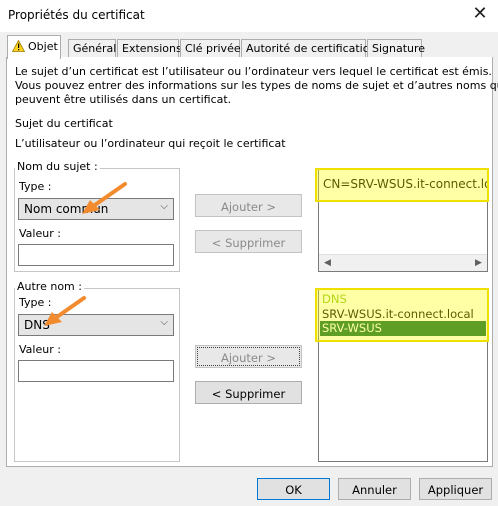 The image size is (498, 506). Describe the element at coordinates (403, 262) in the screenshot. I see `subject-list-scrollbar: ◀ ▶` at that location.